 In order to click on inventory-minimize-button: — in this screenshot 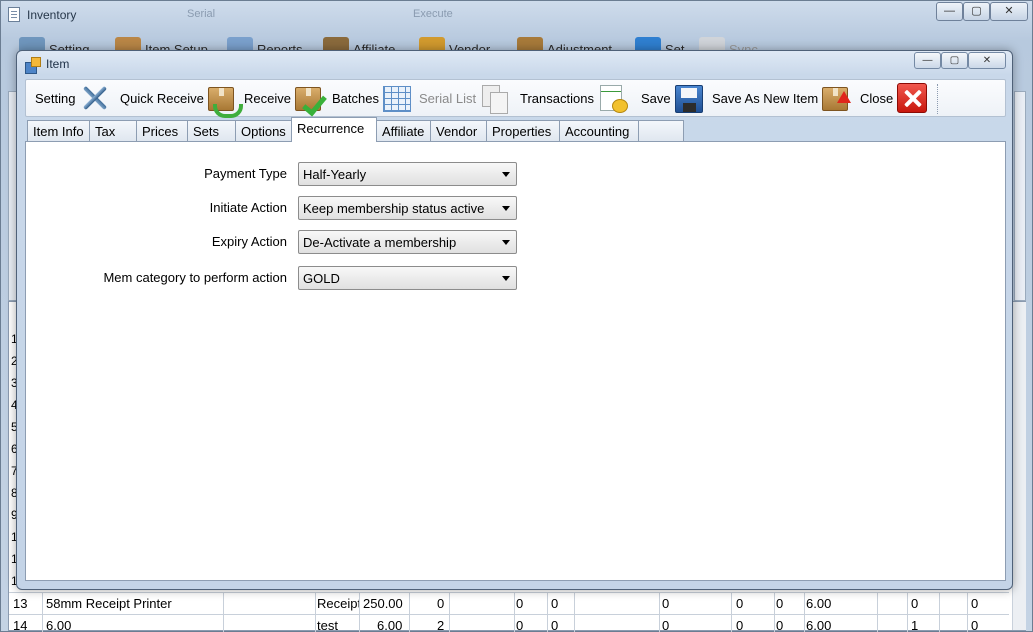, I will do `click(949, 11)`.